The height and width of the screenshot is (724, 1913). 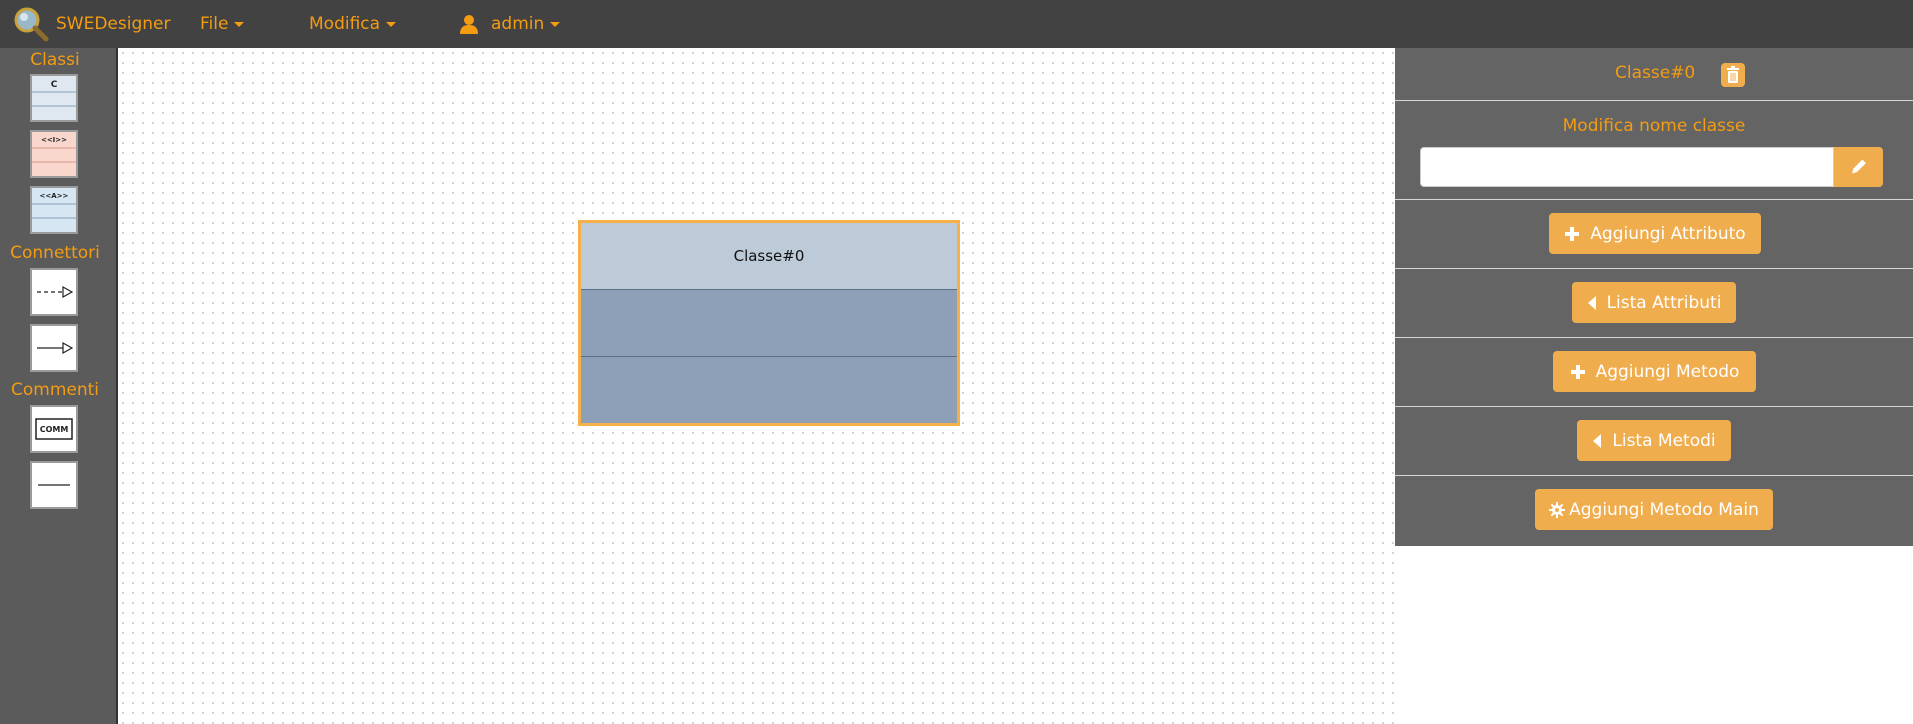 I want to click on comment-tool-label: COMM, so click(x=54, y=429).